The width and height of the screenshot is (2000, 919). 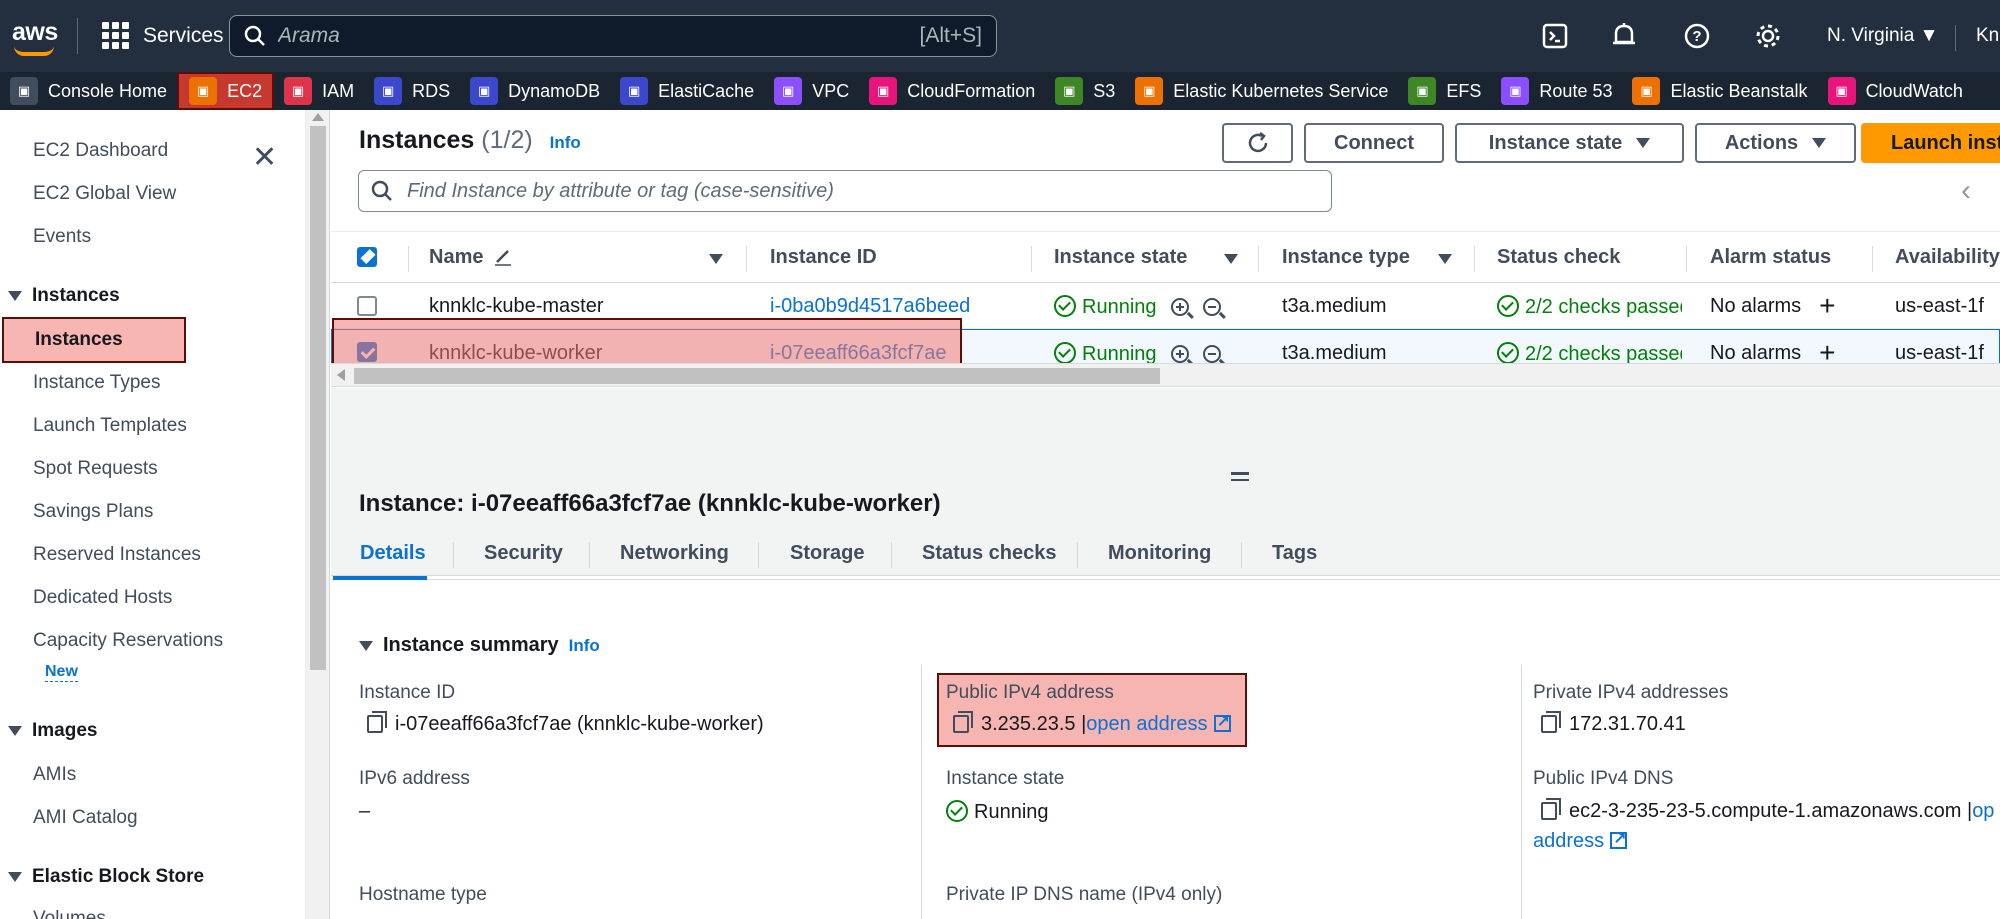 What do you see at coordinates (108, 90) in the screenshot?
I see `favorite-label: Console Home` at bounding box center [108, 90].